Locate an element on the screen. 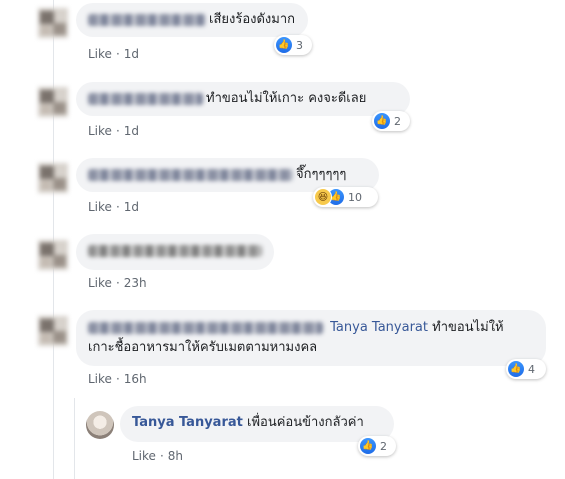 The width and height of the screenshot is (565, 479). reaction-summary: 👍 4 is located at coordinates (526, 369).